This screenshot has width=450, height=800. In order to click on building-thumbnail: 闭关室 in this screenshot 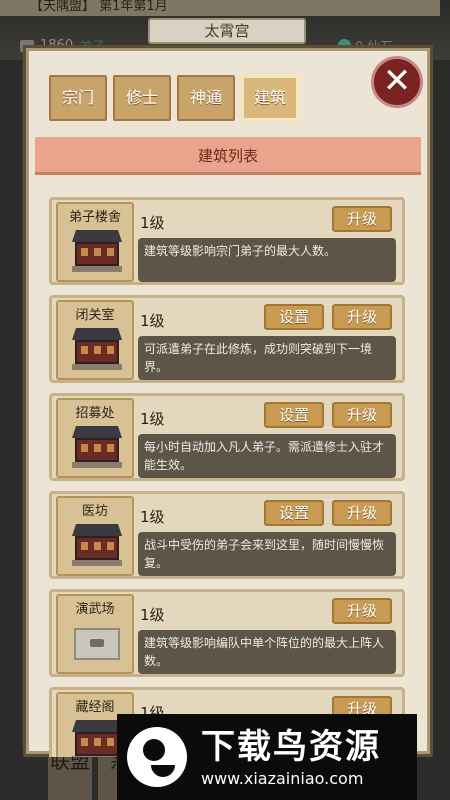, I will do `click(95, 340)`.